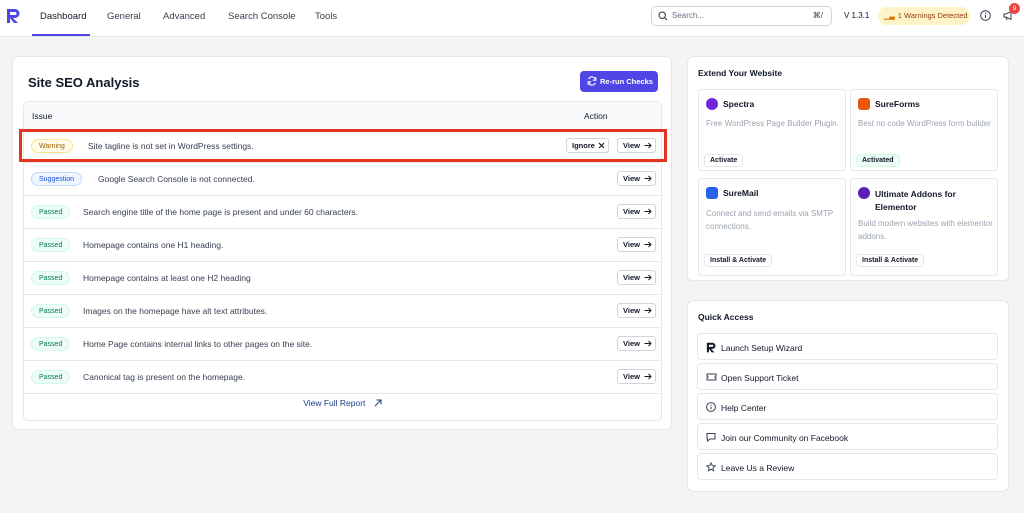 Image resolution: width=1024 pixels, height=513 pixels. Describe the element at coordinates (741, 16) in the screenshot. I see `search-input: Search... ⌘/` at that location.